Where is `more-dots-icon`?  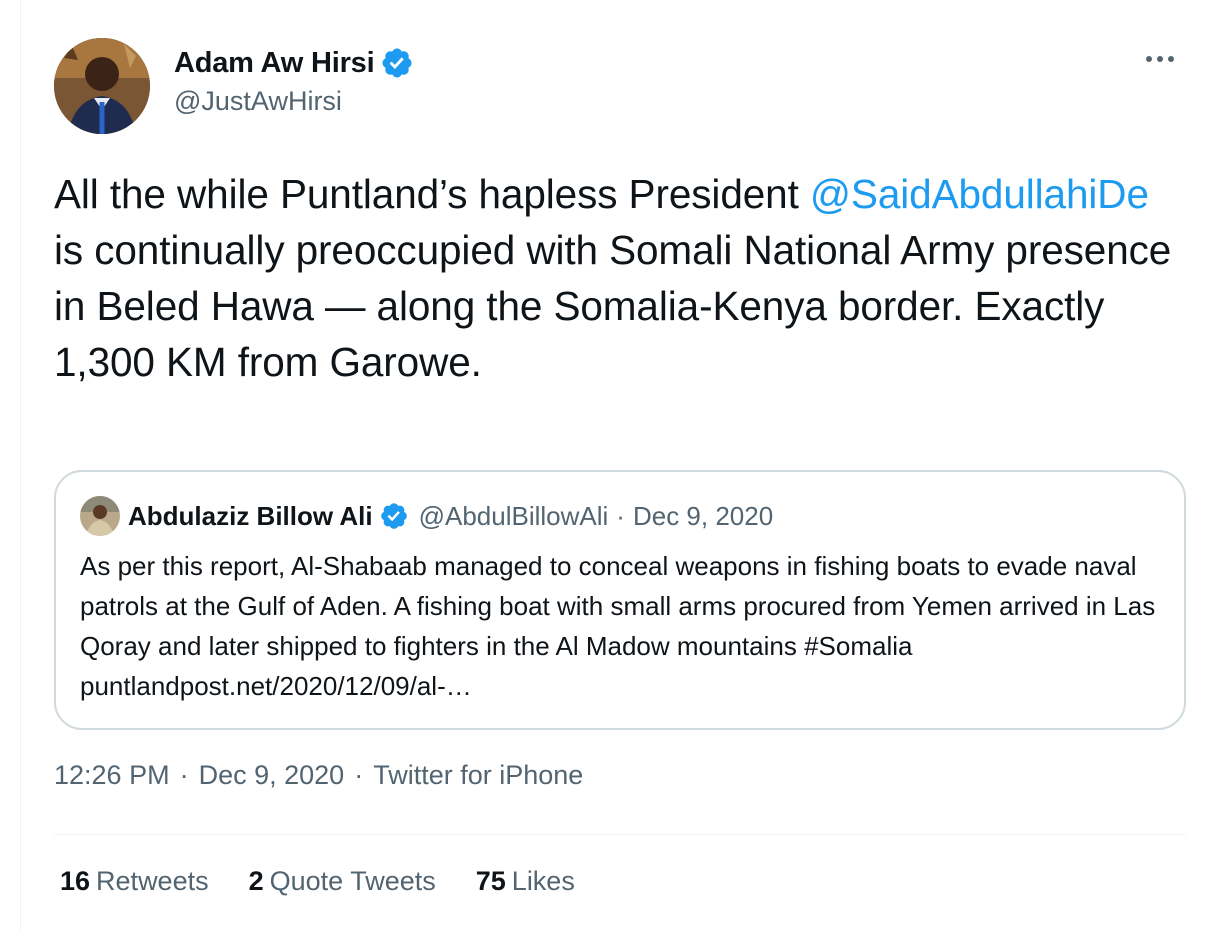 more-dots-icon is located at coordinates (1160, 59).